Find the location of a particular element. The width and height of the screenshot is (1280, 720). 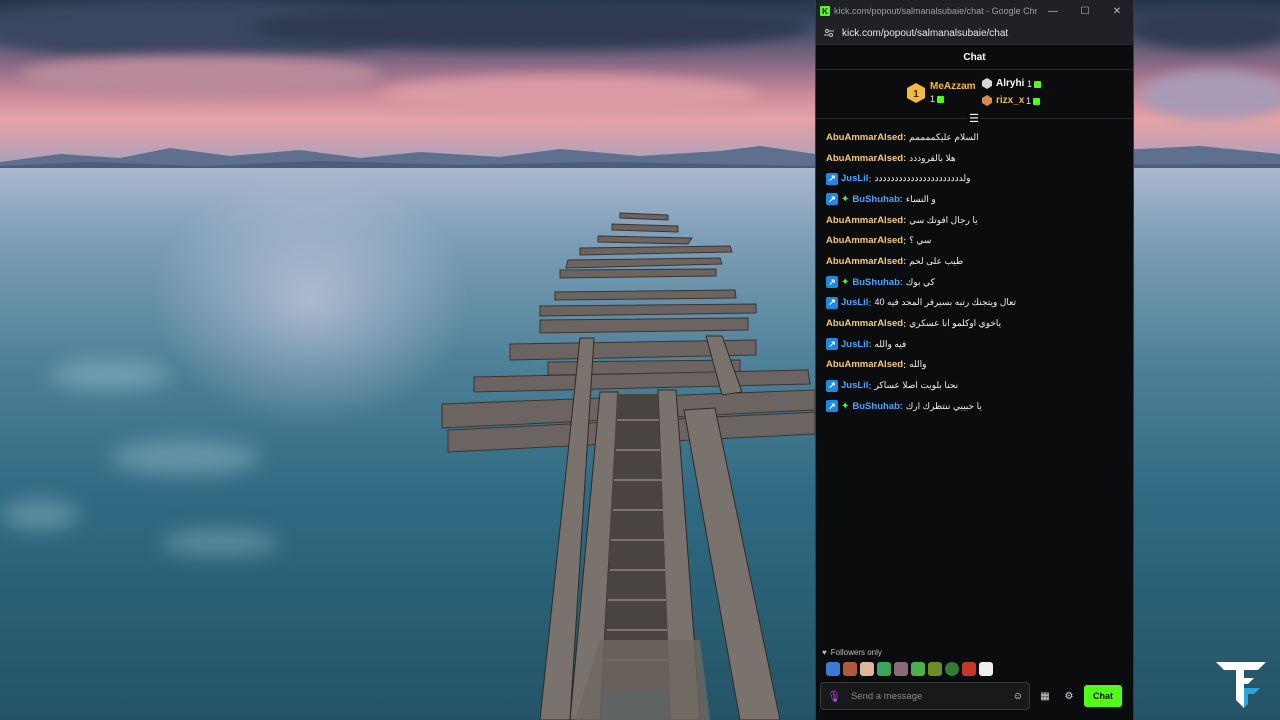

emoji-picker-icon: ☺ is located at coordinates (1018, 696).